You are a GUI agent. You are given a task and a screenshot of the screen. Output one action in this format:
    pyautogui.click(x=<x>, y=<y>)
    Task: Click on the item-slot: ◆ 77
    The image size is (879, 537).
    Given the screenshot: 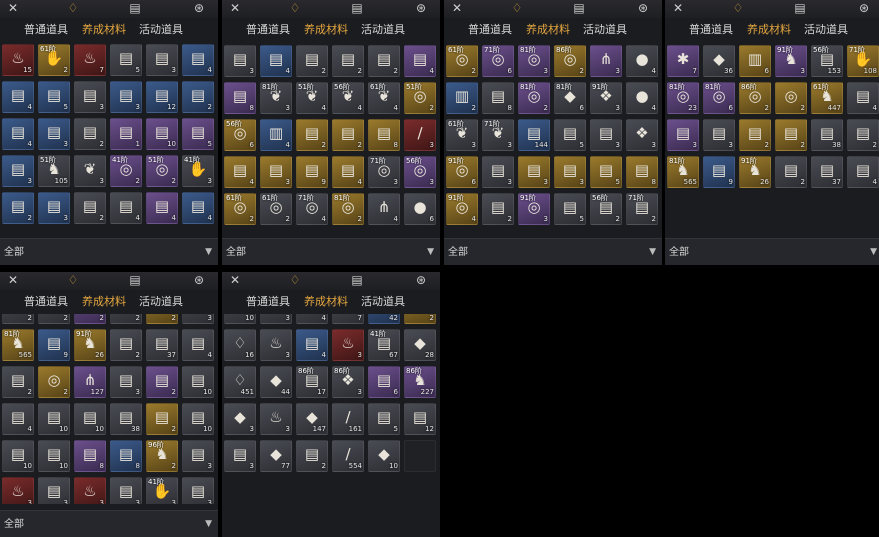 What is the action you would take?
    pyautogui.click(x=276, y=456)
    